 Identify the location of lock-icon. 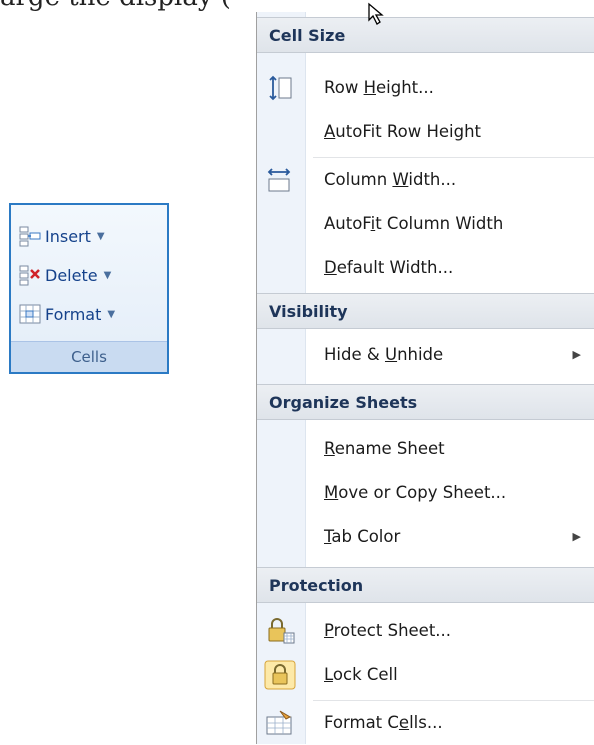
(280, 675).